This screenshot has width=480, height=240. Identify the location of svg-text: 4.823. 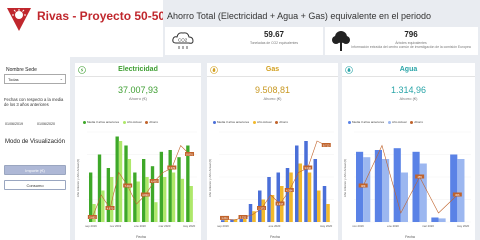
(145, 195).